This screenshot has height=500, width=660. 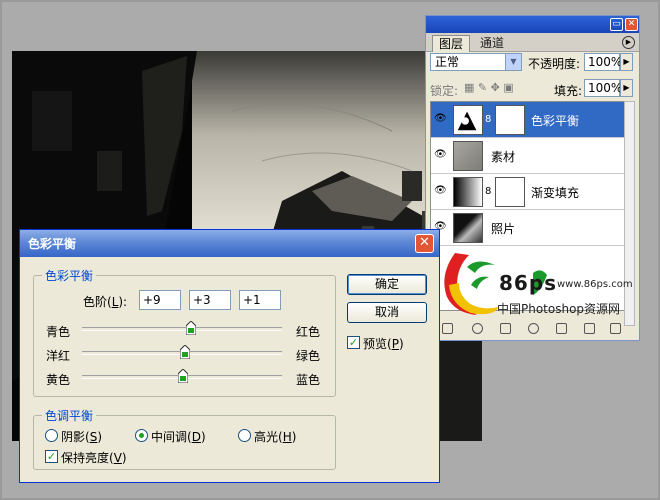 I want to click on opacity-arrow-icon: ▶, so click(x=626, y=62).